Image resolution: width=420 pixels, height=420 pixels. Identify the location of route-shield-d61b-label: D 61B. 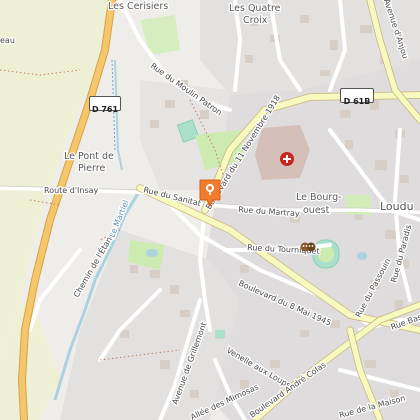
(357, 101).